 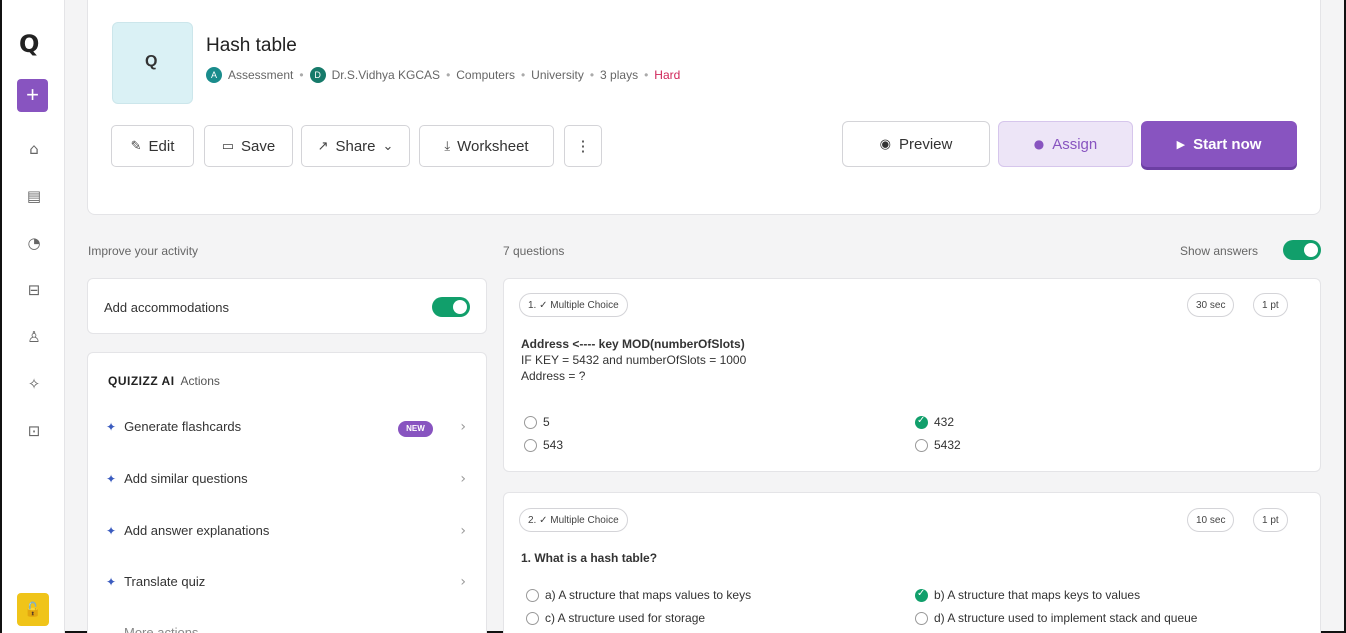 What do you see at coordinates (573, 305) in the screenshot?
I see `question-type-pill: 1. ✓ Multiple Choice` at bounding box center [573, 305].